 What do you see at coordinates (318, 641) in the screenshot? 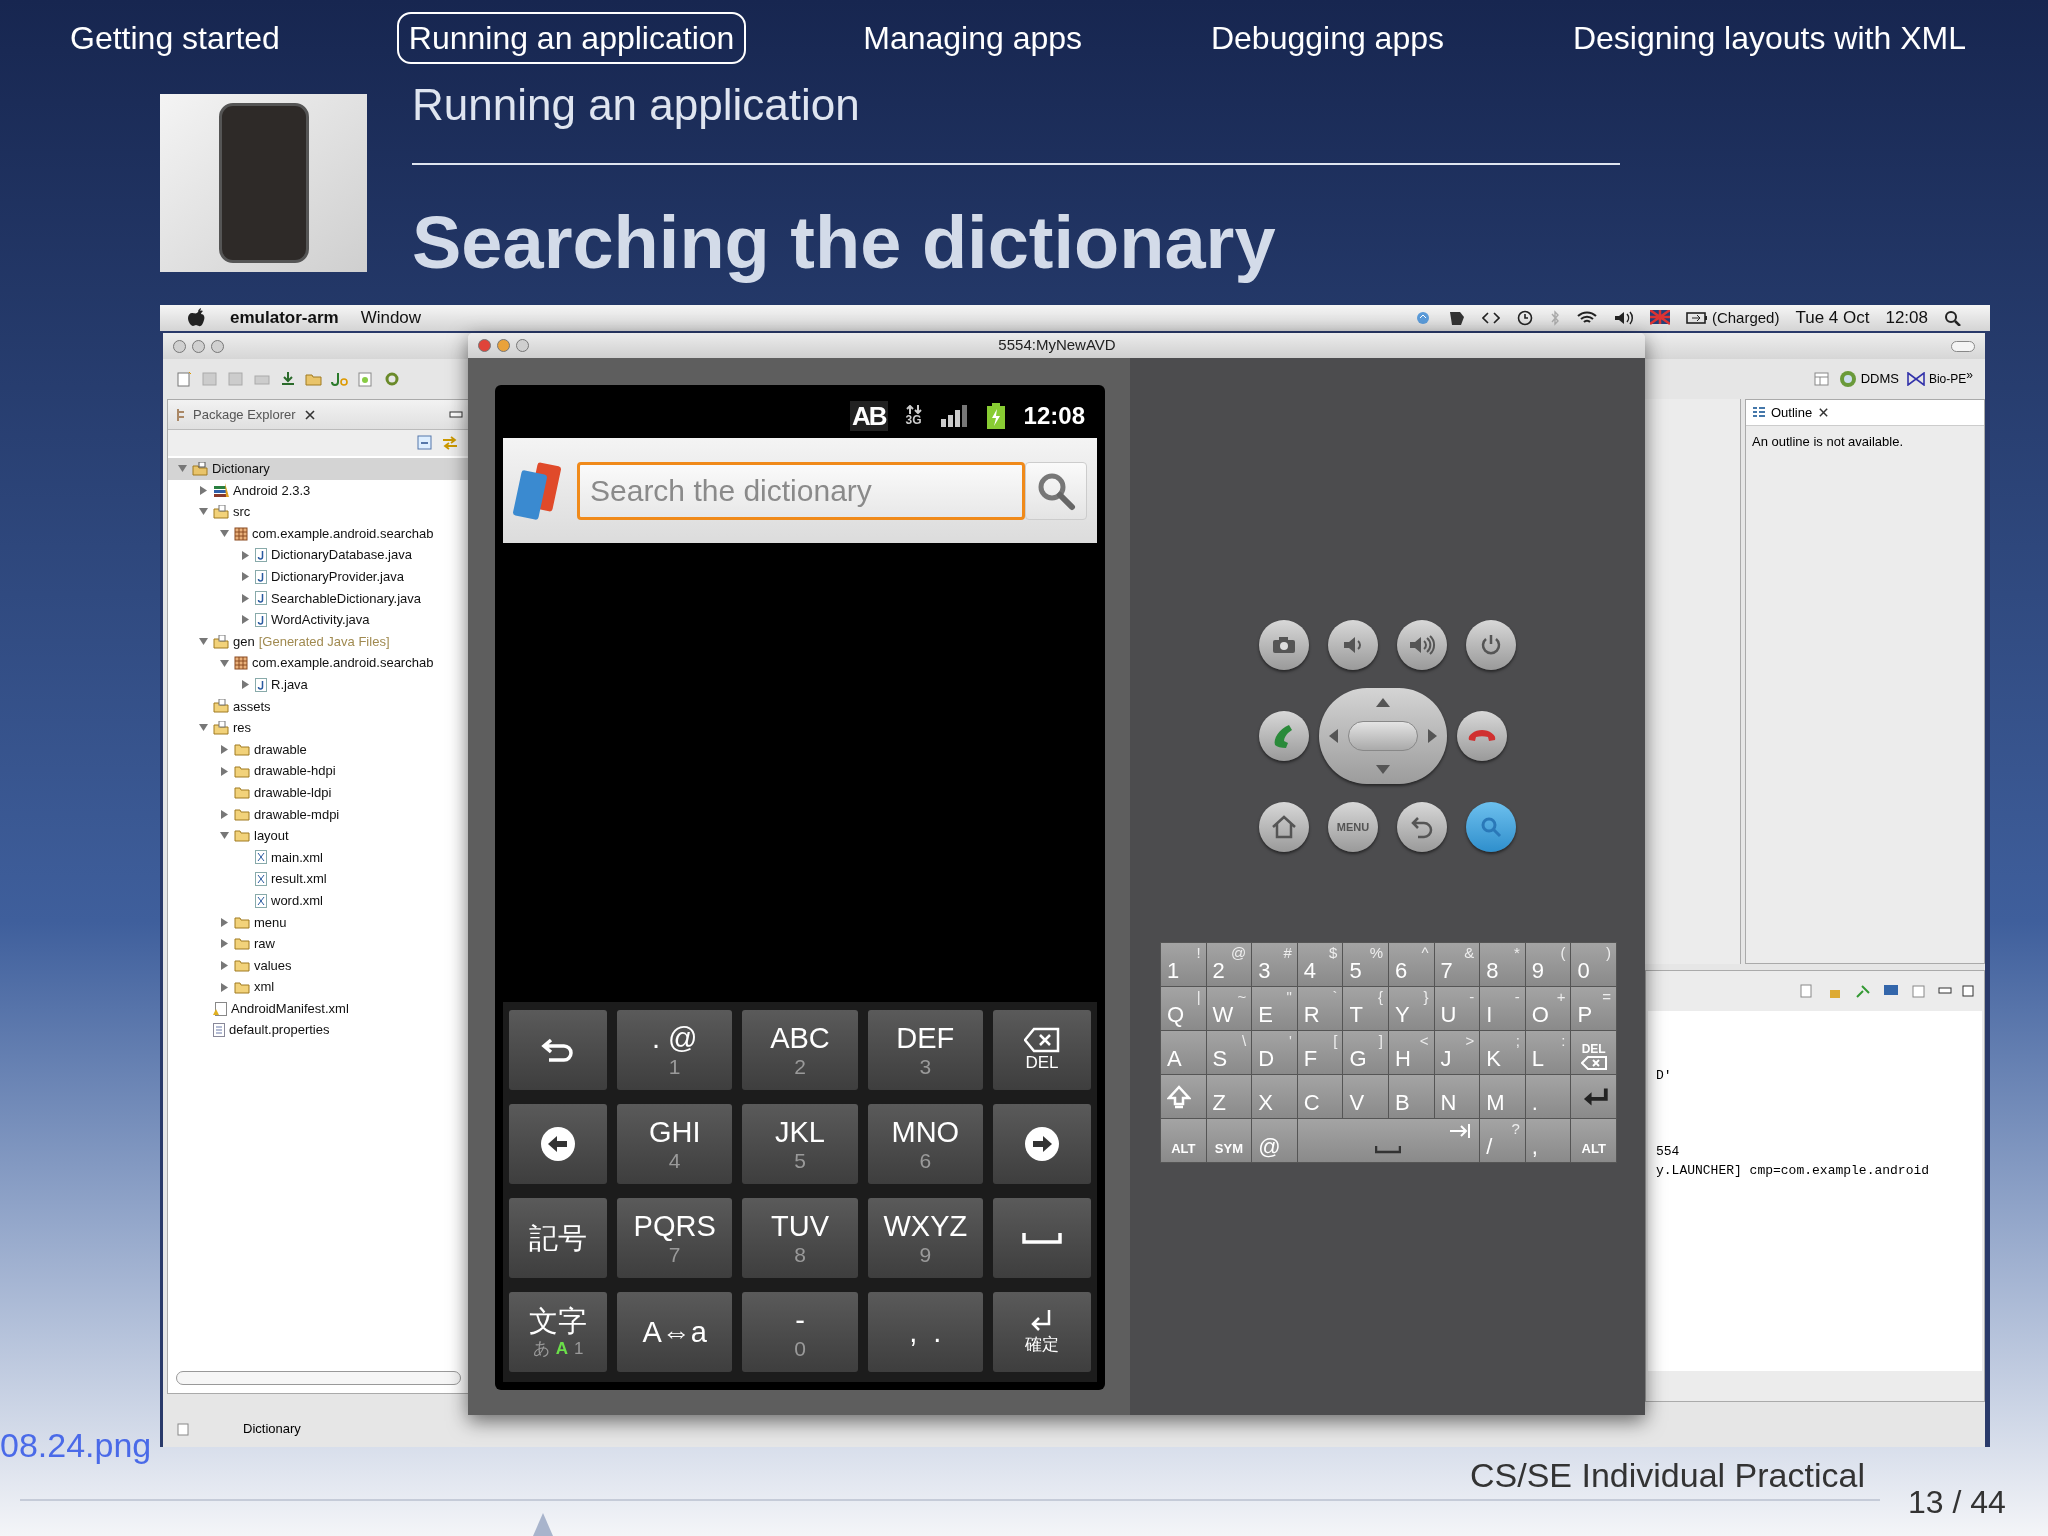
I see `tree-item: gen [Generated Java Files]` at bounding box center [318, 641].